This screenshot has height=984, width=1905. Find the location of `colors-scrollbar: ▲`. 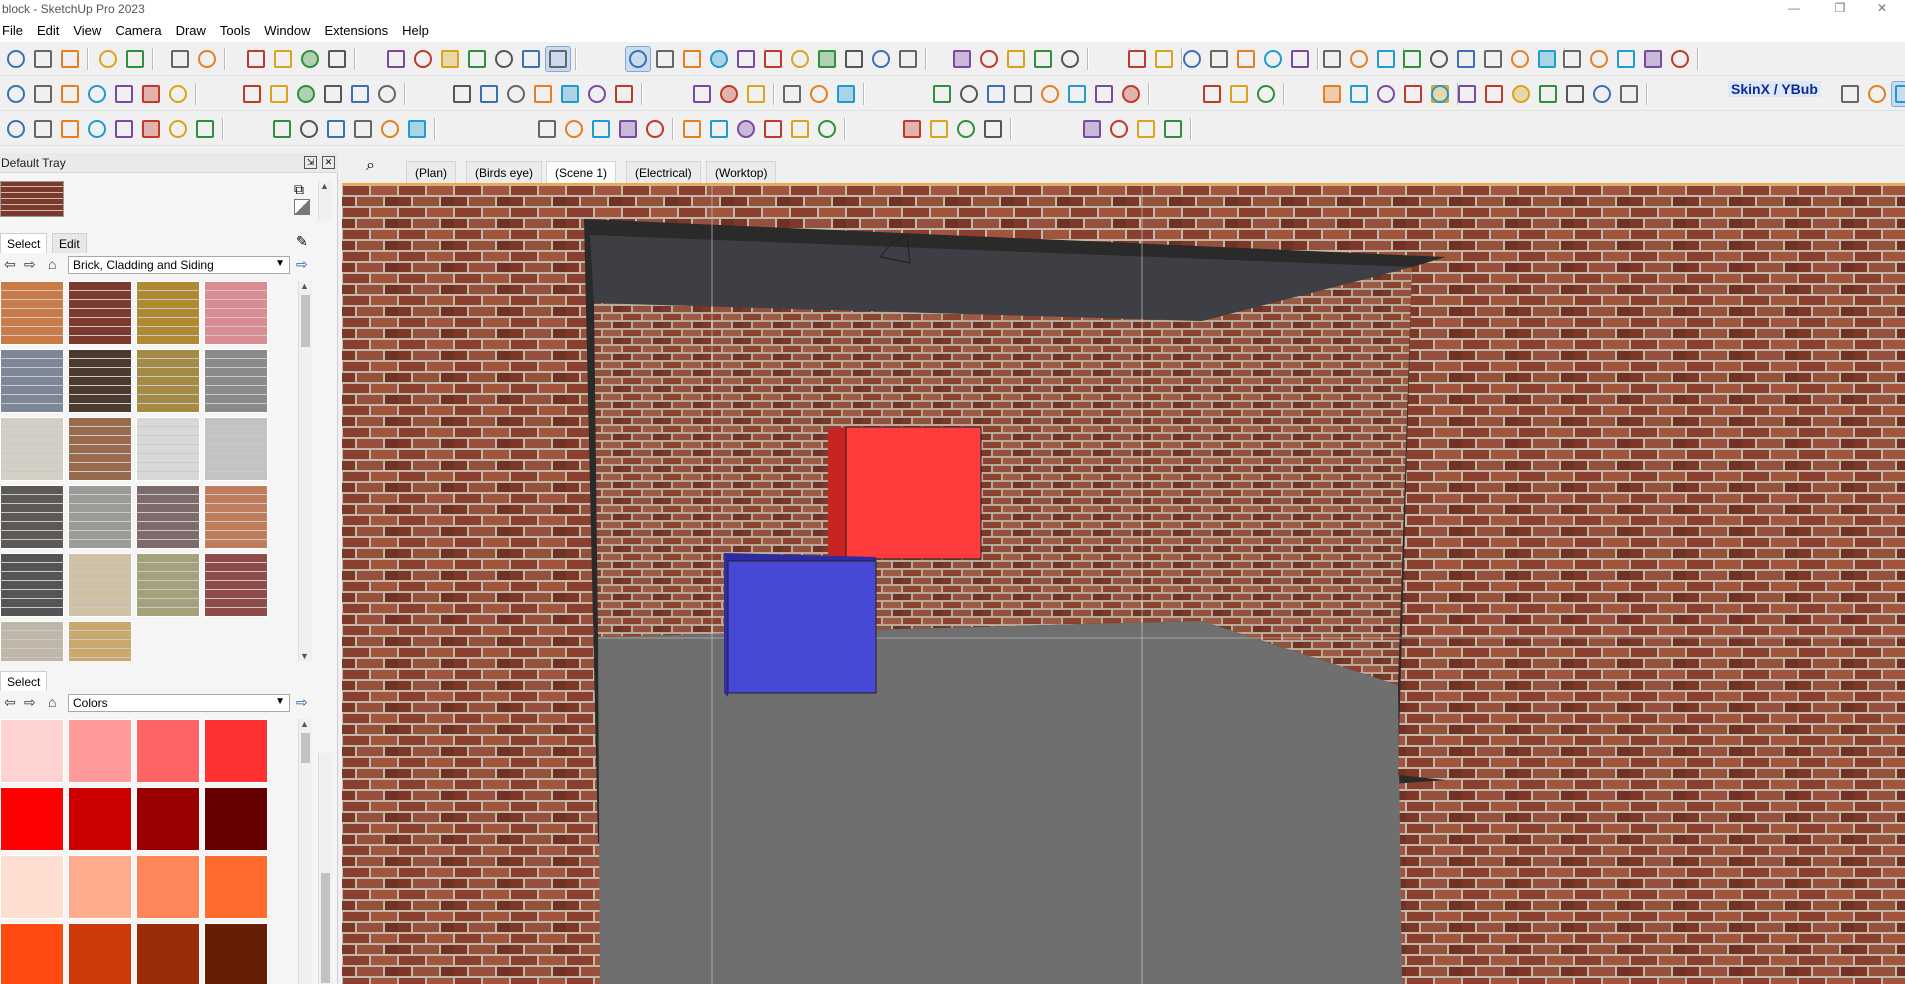

colors-scrollbar: ▲ is located at coordinates (305, 851).